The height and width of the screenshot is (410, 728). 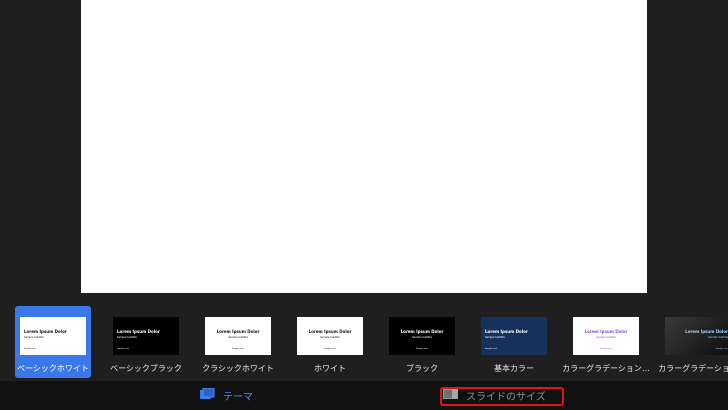 I want to click on tab-theme-label: テーマ, so click(x=238, y=397).